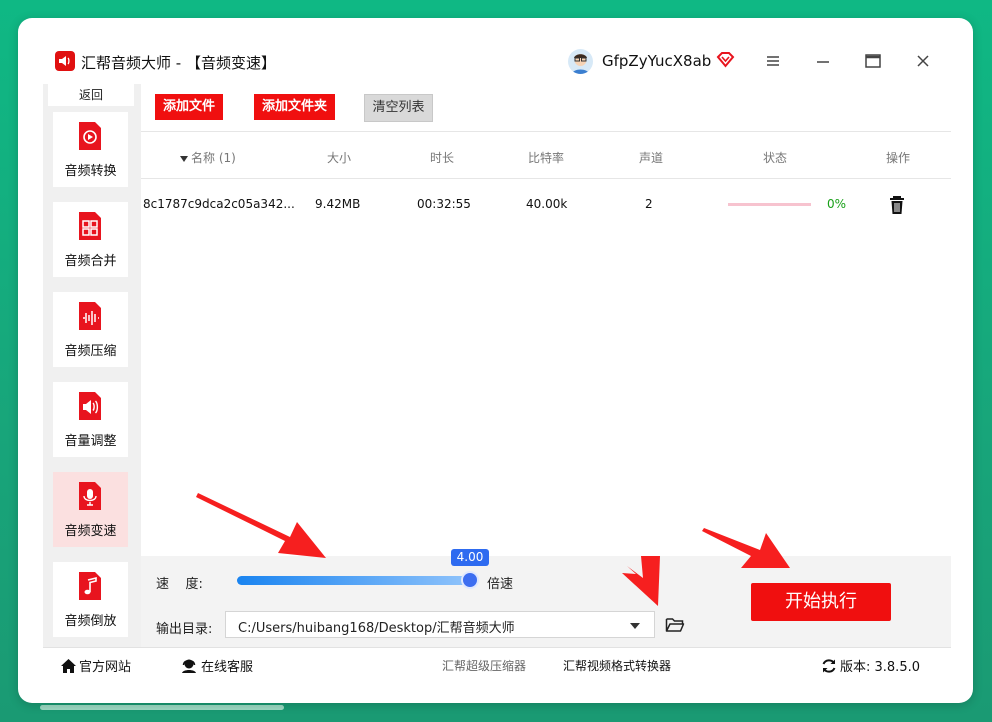 The height and width of the screenshot is (722, 992). I want to click on column-header-size: 大小, so click(339, 158).